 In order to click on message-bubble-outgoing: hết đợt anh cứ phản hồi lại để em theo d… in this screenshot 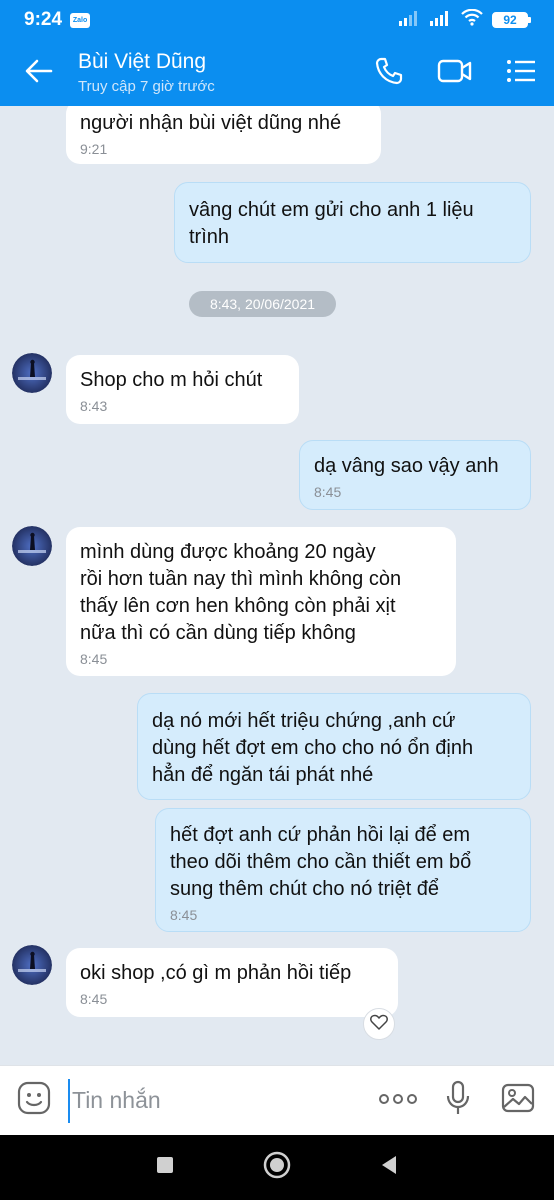, I will do `click(343, 870)`.